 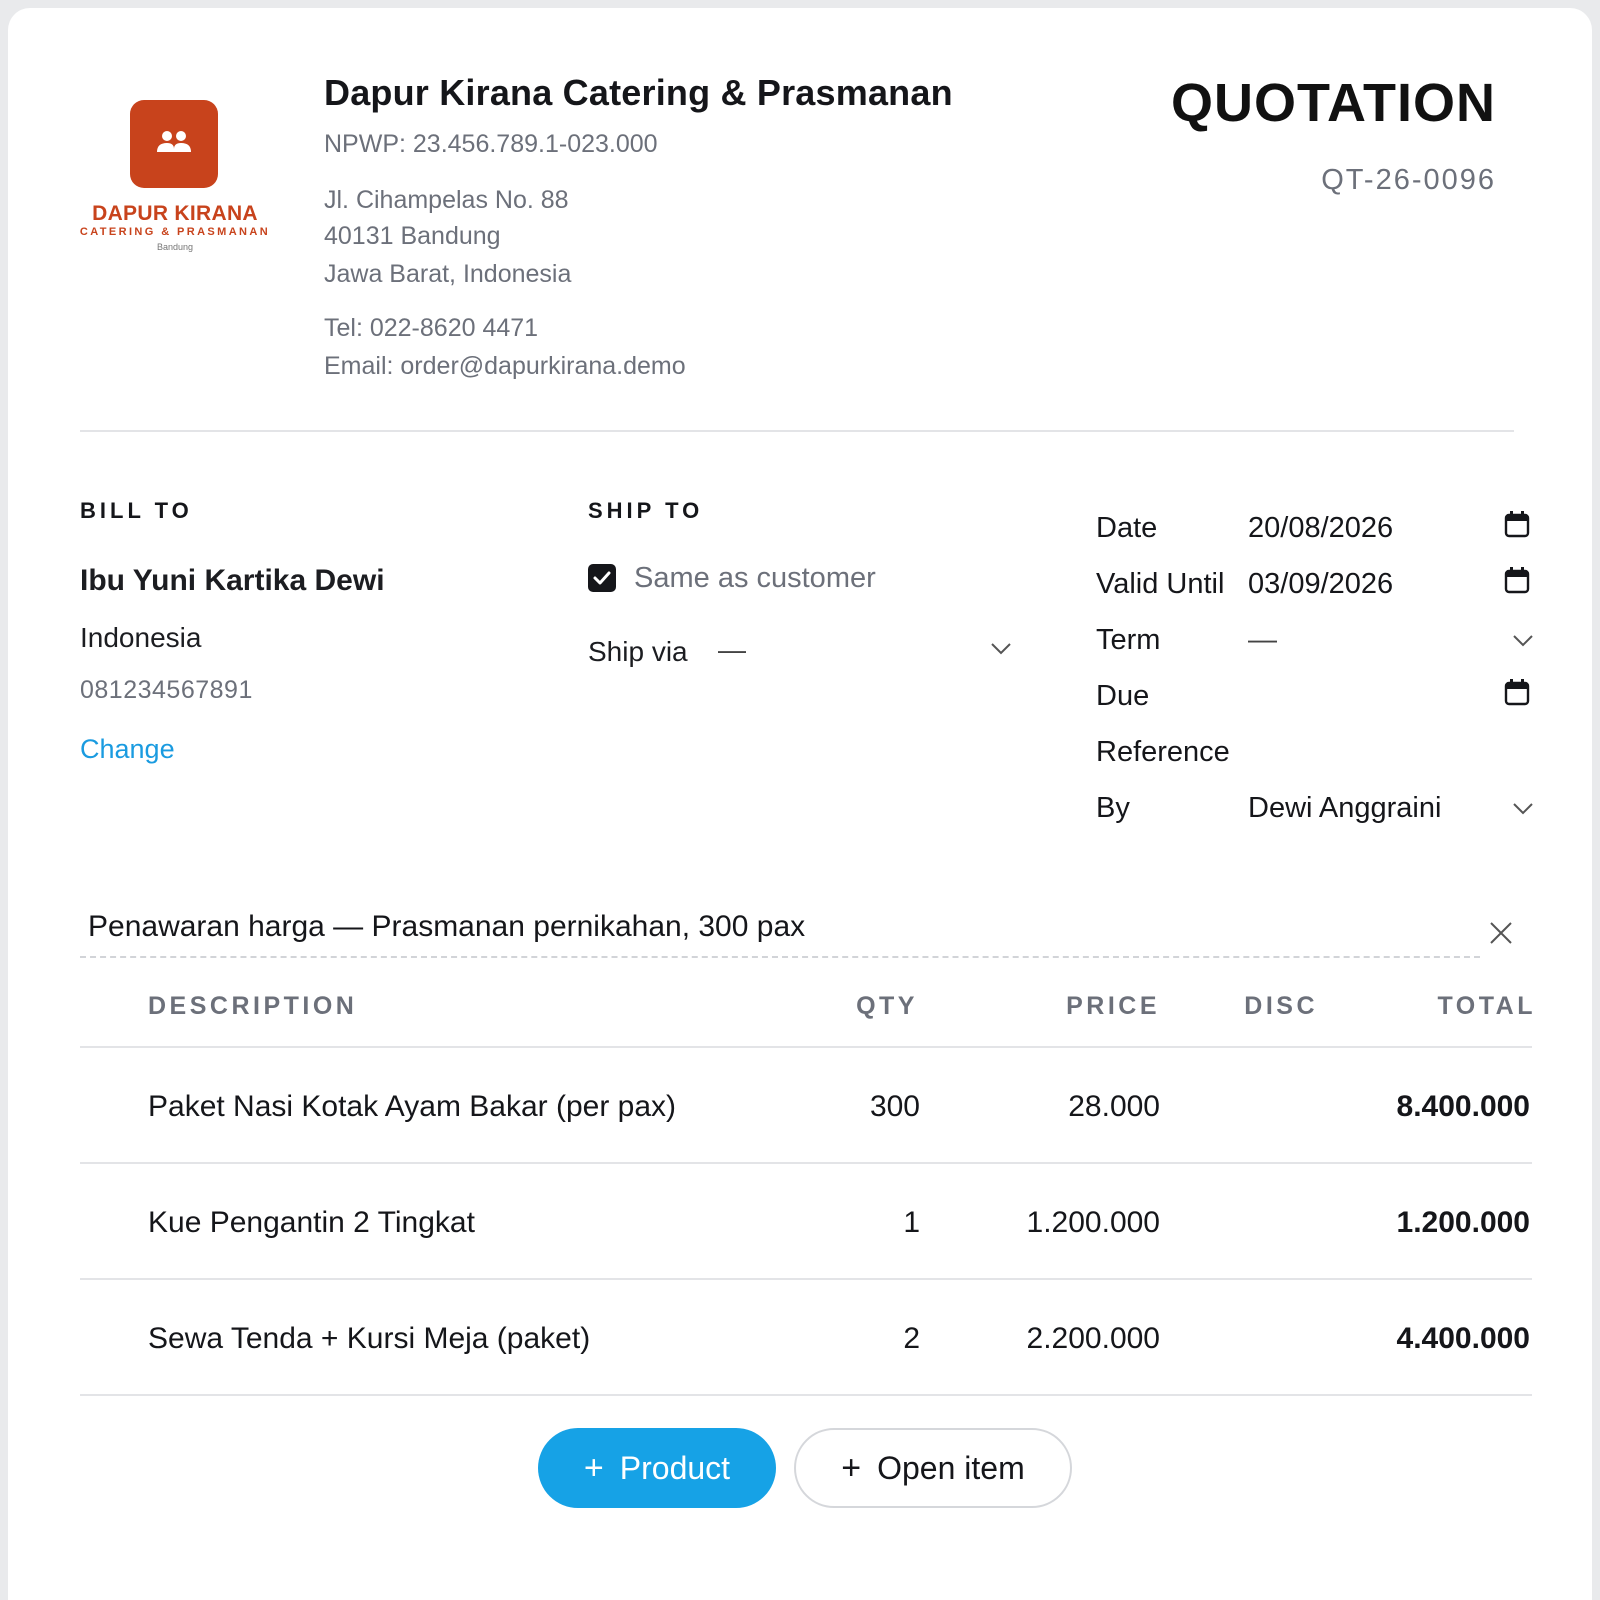 I want to click on company-address-line3: Jawa Barat, Indonesia, so click(x=448, y=274).